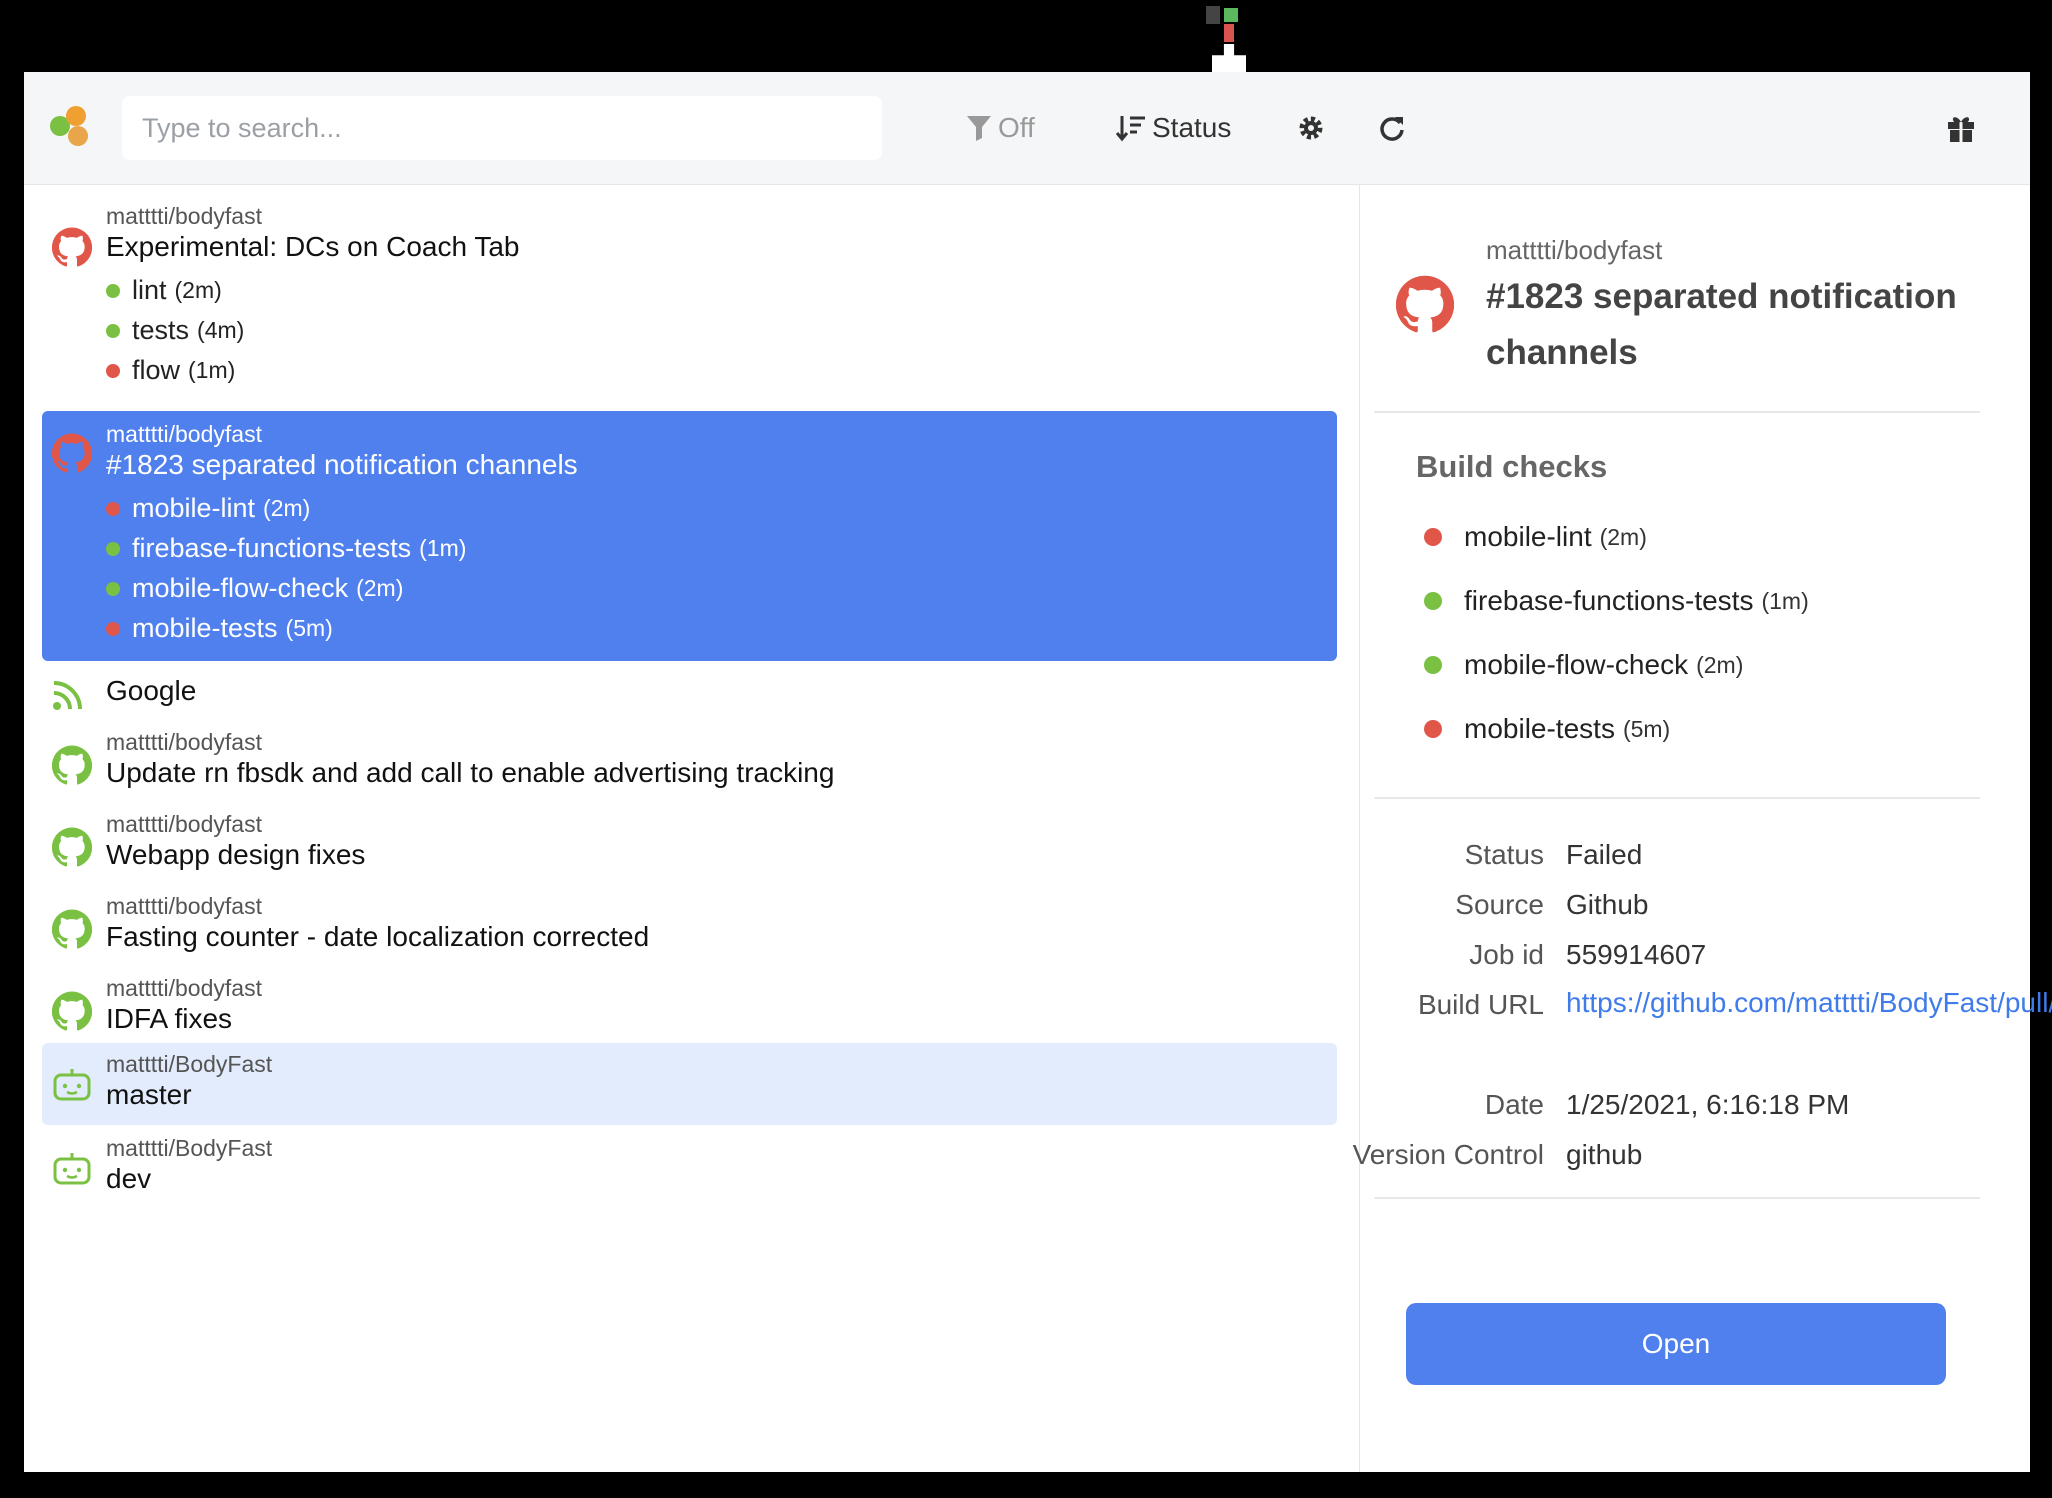  Describe the element at coordinates (689, 1175) in the screenshot. I see `build-list-item: matttti/BodyFast dev` at that location.